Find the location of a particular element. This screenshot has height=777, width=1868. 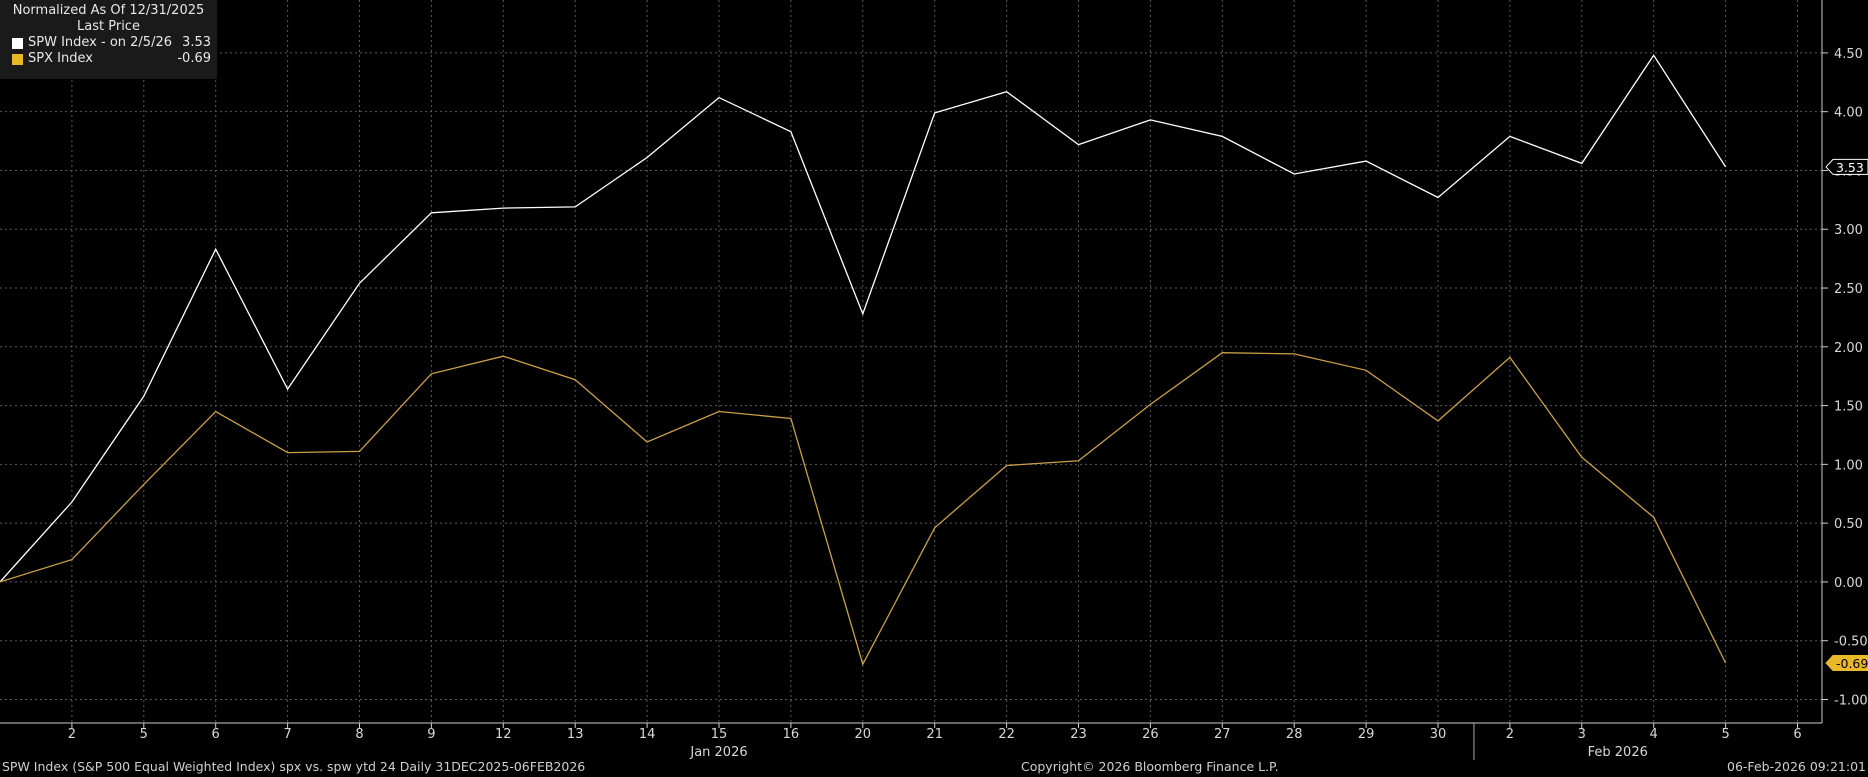

x-tick-label: 29 is located at coordinates (1366, 734).